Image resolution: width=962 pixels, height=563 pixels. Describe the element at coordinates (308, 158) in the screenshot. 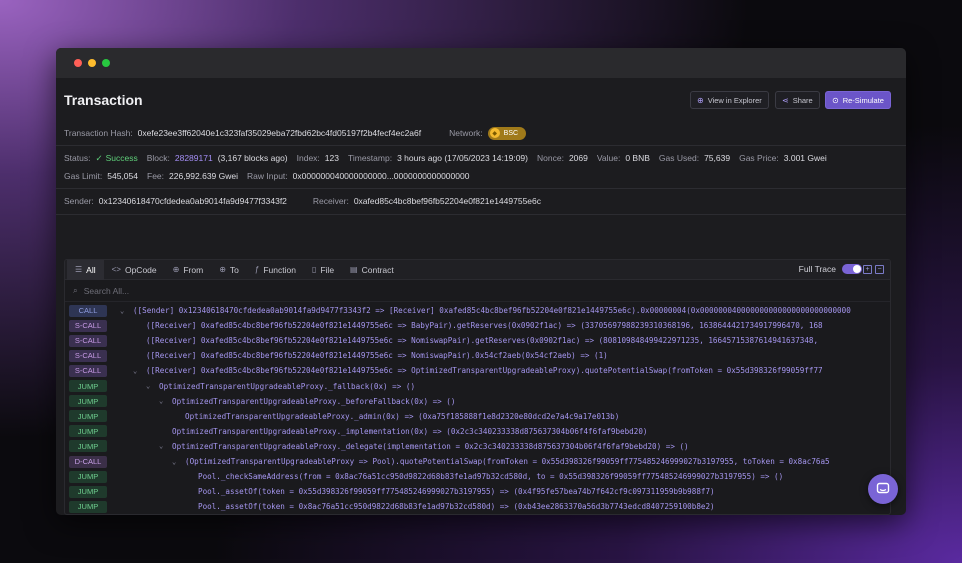

I see `index-label: Index:` at that location.